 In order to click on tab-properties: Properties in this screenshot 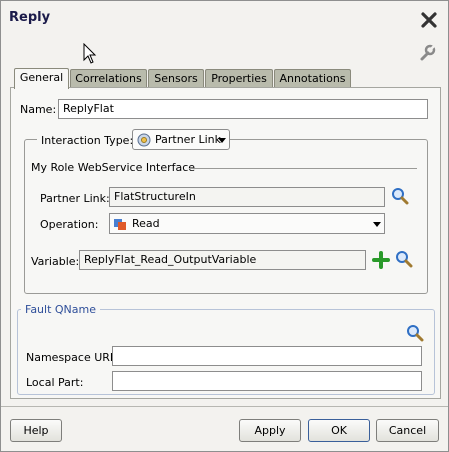, I will do `click(239, 78)`.